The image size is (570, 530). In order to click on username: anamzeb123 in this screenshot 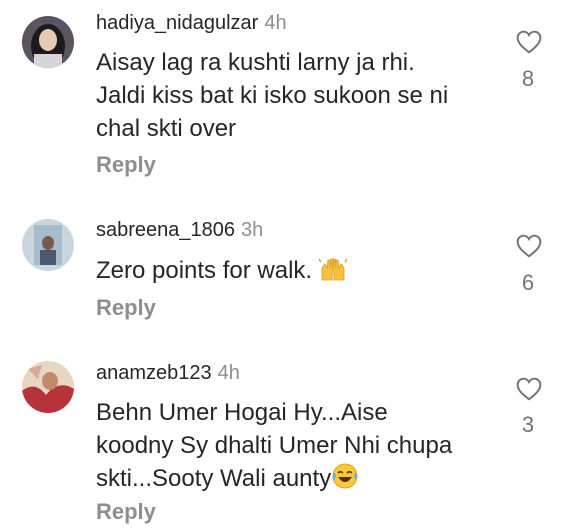, I will do `click(154, 373)`.